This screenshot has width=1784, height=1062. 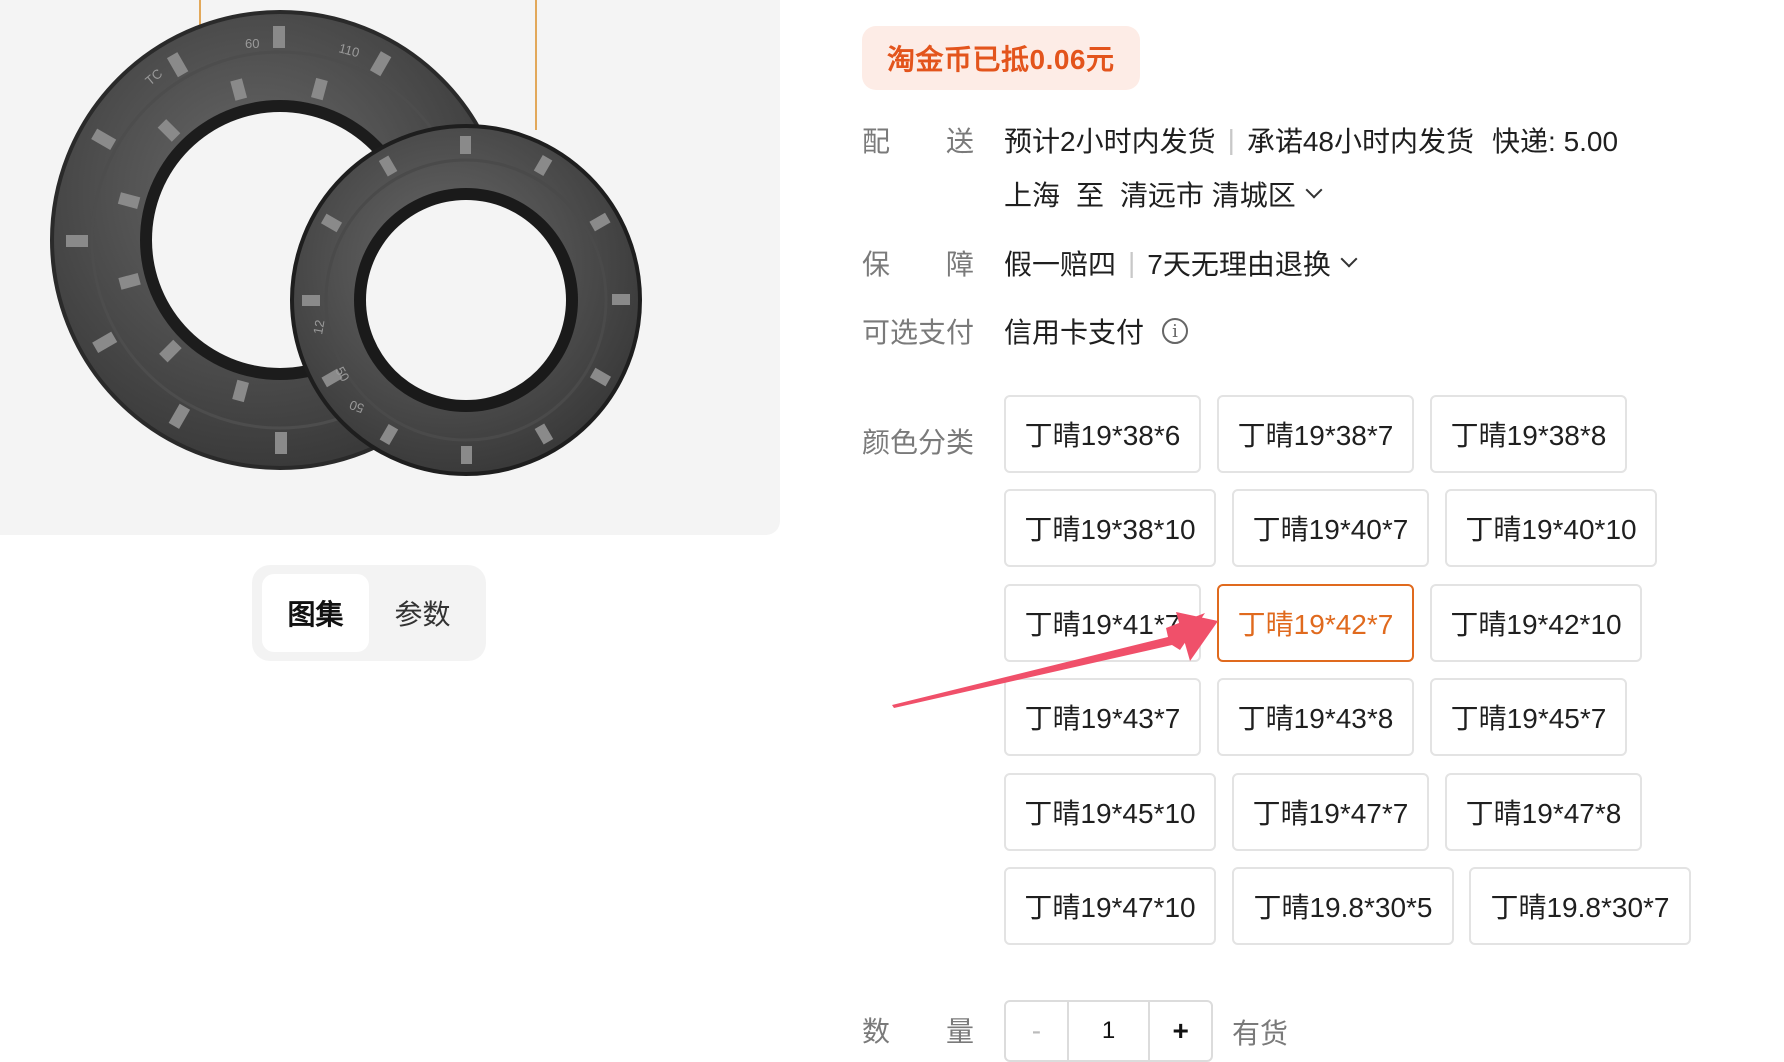 I want to click on tab-parameters: 参数, so click(x=422, y=613).